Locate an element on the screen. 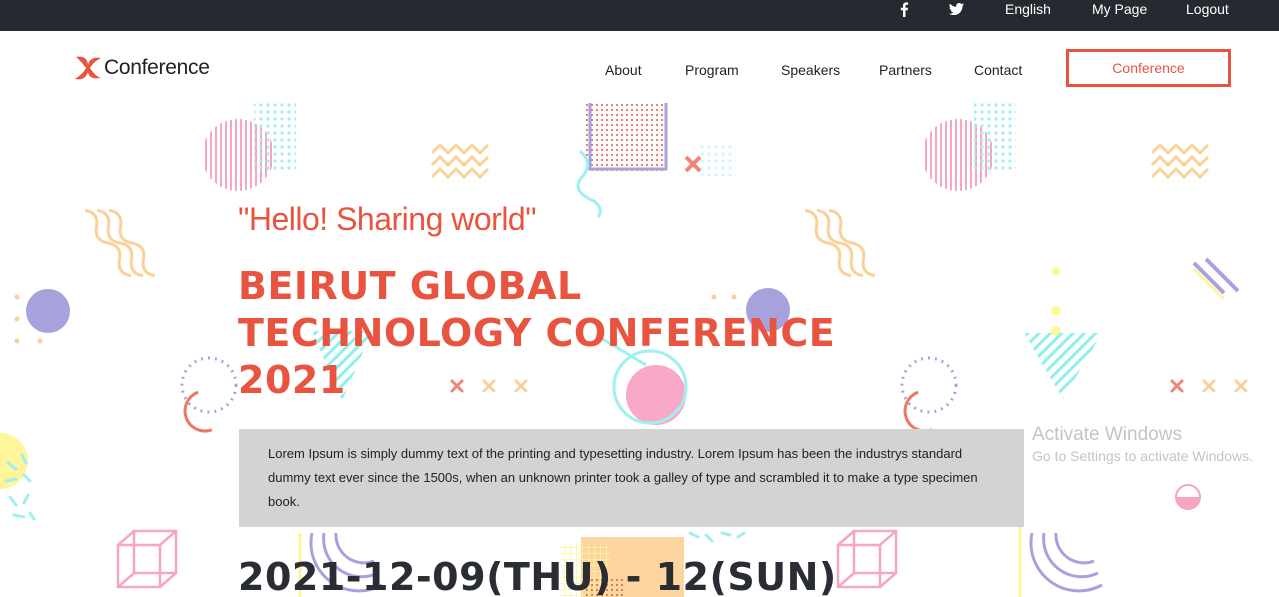  logo-text: Conference is located at coordinates (157, 67).